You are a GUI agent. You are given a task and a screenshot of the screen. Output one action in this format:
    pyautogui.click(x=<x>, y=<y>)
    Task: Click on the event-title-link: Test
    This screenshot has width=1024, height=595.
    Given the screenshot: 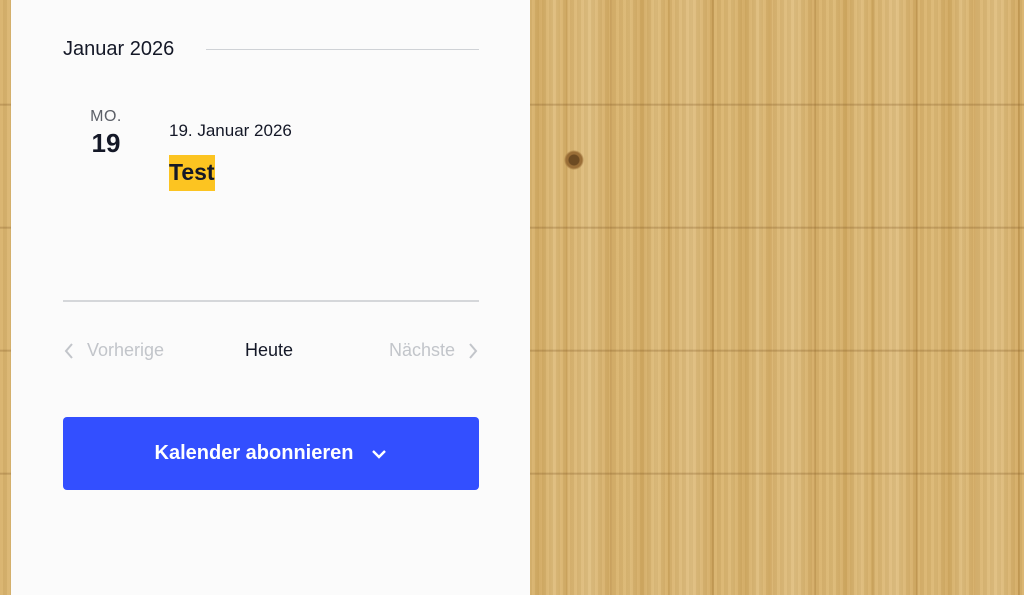 What is the action you would take?
    pyautogui.click(x=192, y=173)
    